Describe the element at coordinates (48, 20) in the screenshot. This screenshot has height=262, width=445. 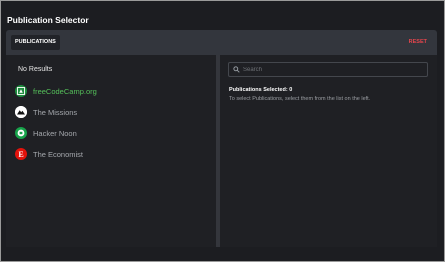
I see `page-title: Publication Selector` at that location.